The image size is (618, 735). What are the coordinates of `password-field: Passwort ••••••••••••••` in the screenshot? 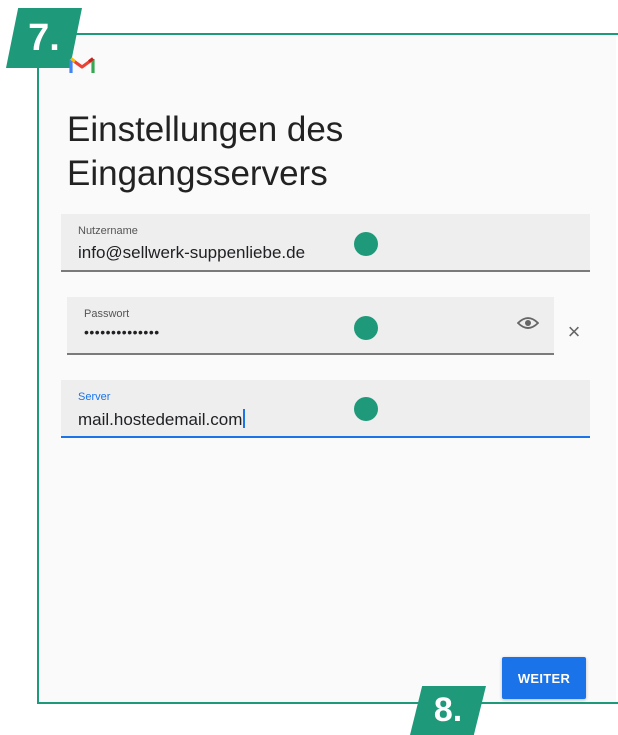 It's located at (310, 326).